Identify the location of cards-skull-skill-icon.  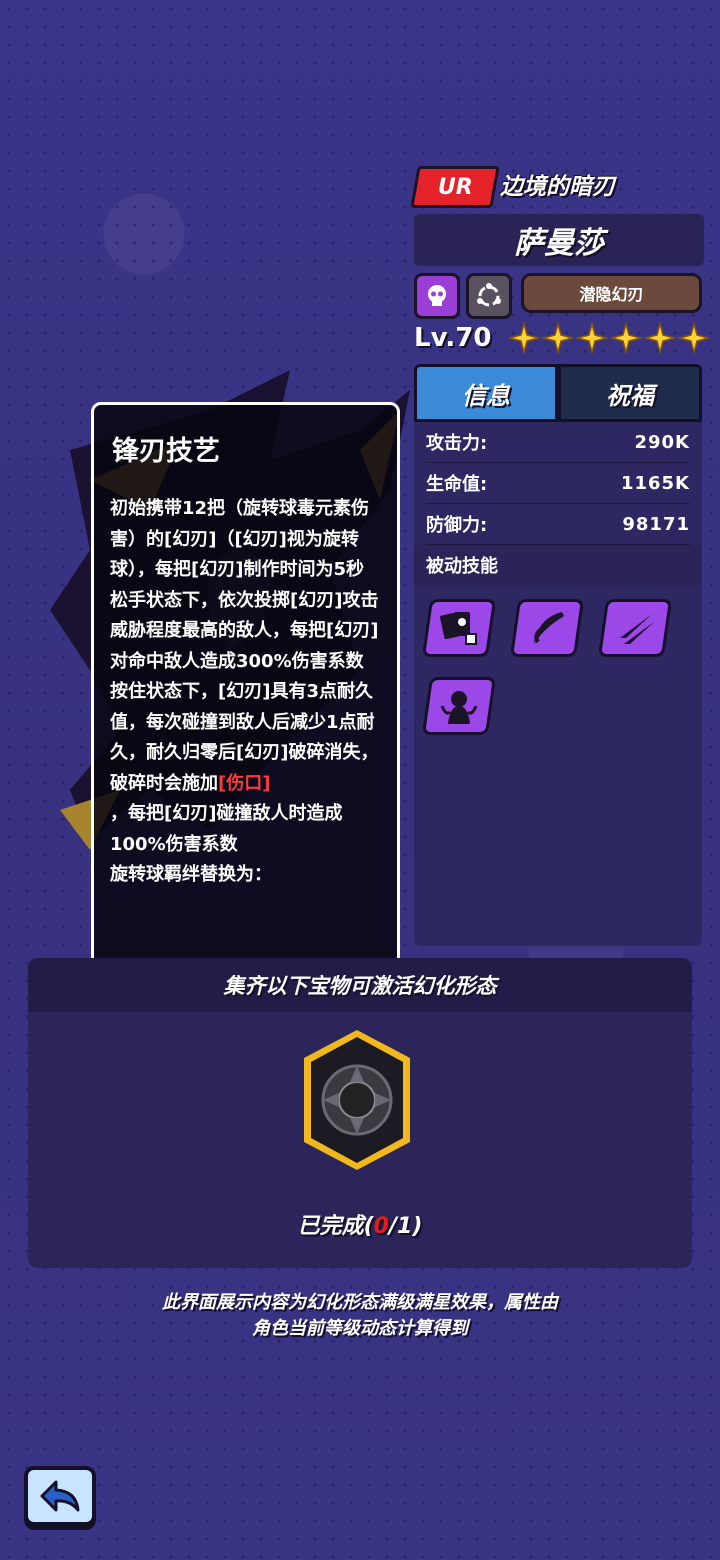
(459, 628).